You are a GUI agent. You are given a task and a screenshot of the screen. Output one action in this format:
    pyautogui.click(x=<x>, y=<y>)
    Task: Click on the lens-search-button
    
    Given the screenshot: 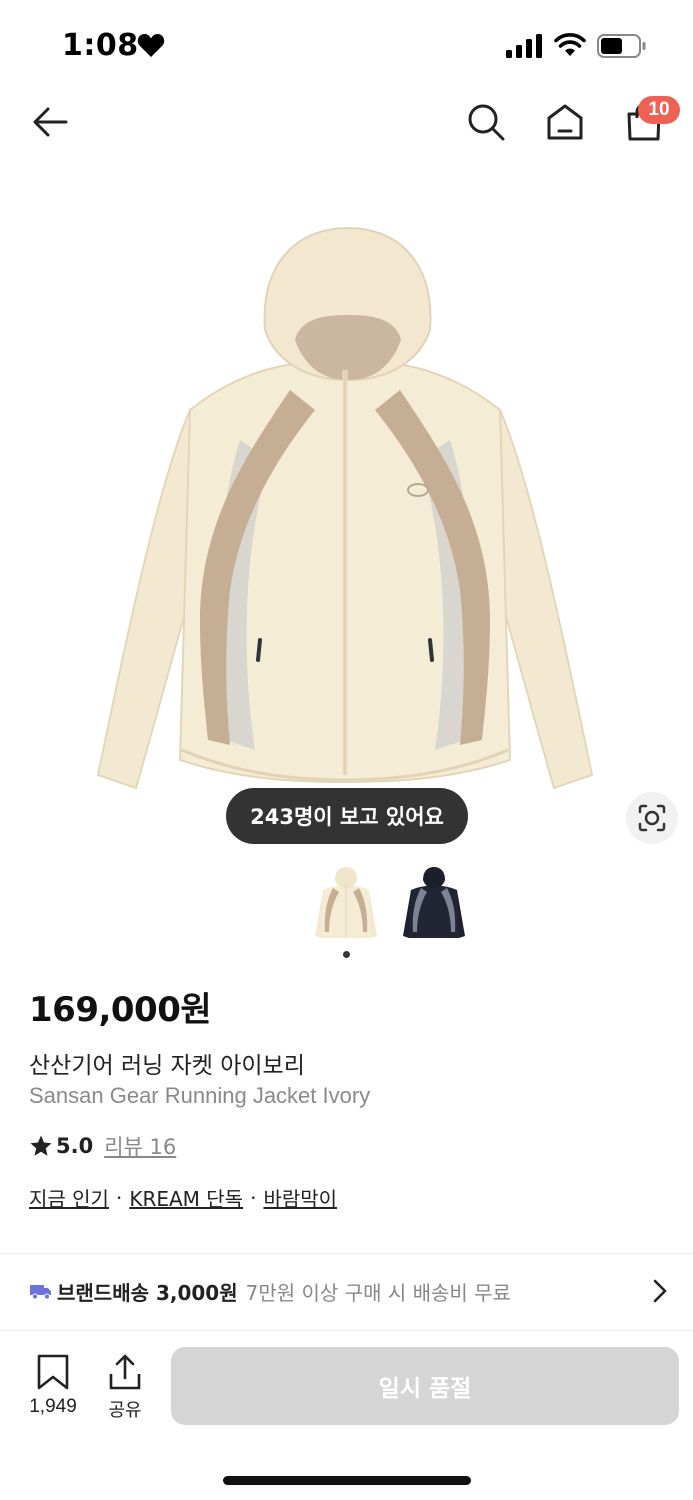 What is the action you would take?
    pyautogui.click(x=652, y=818)
    